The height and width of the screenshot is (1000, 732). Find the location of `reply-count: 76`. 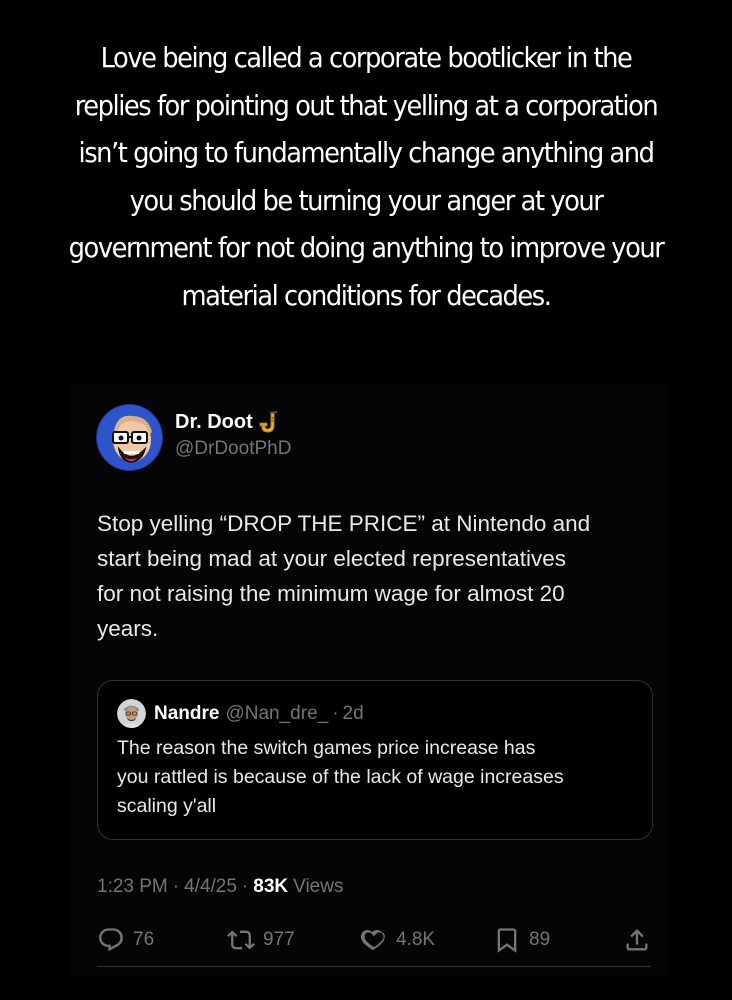

reply-count: 76 is located at coordinates (144, 939).